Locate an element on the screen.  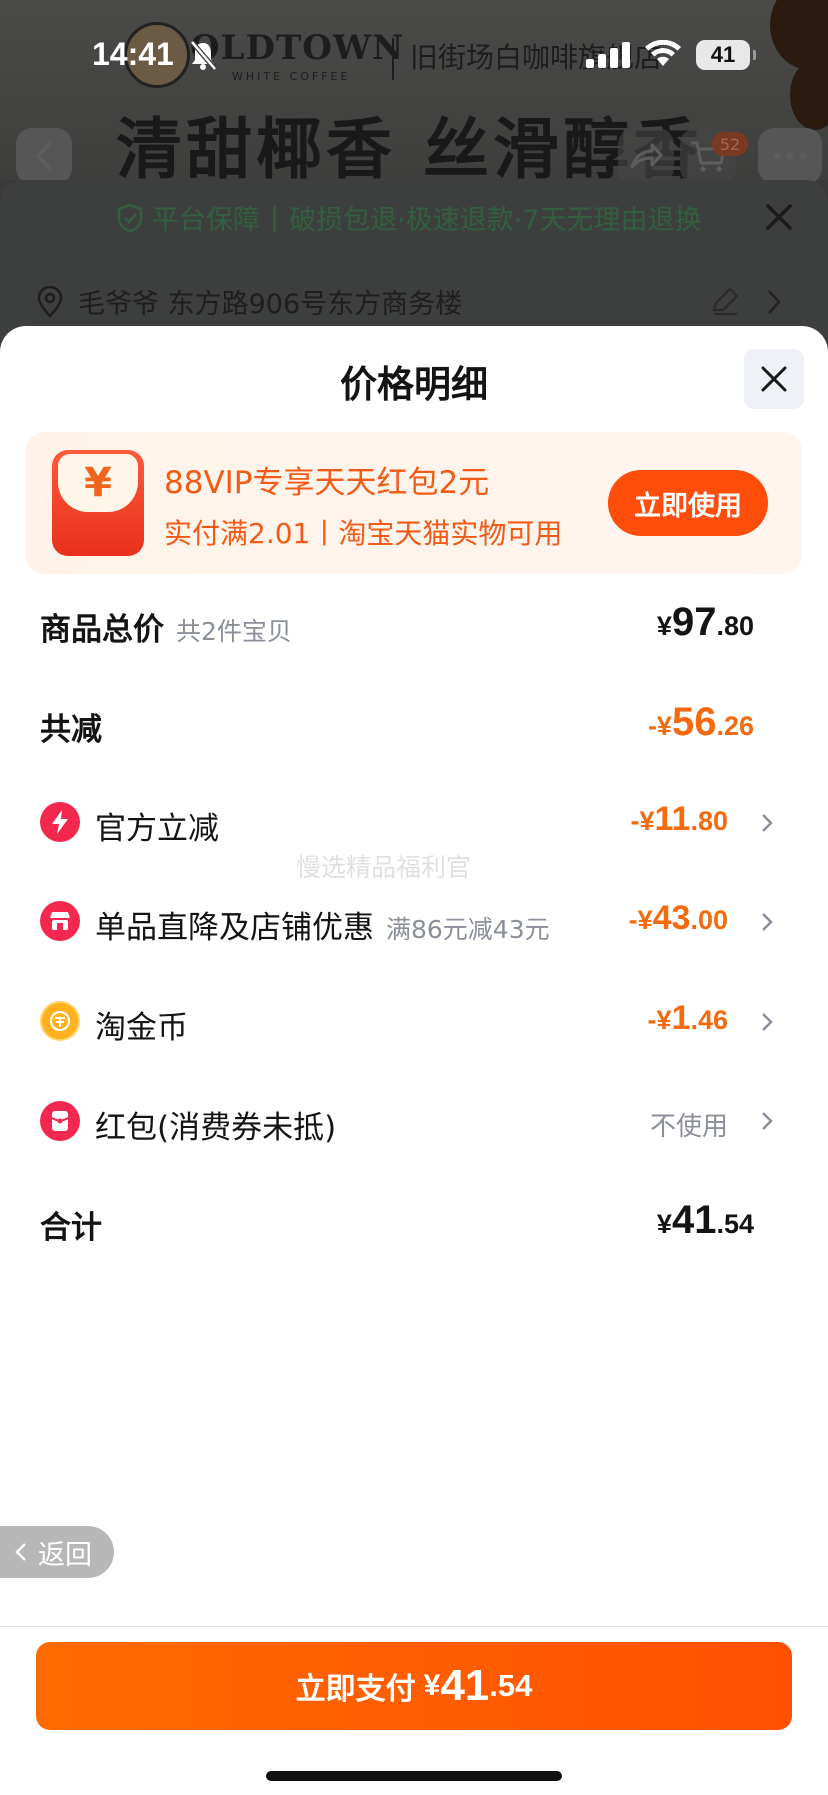
back-button: 返回 is located at coordinates (57, 1552).